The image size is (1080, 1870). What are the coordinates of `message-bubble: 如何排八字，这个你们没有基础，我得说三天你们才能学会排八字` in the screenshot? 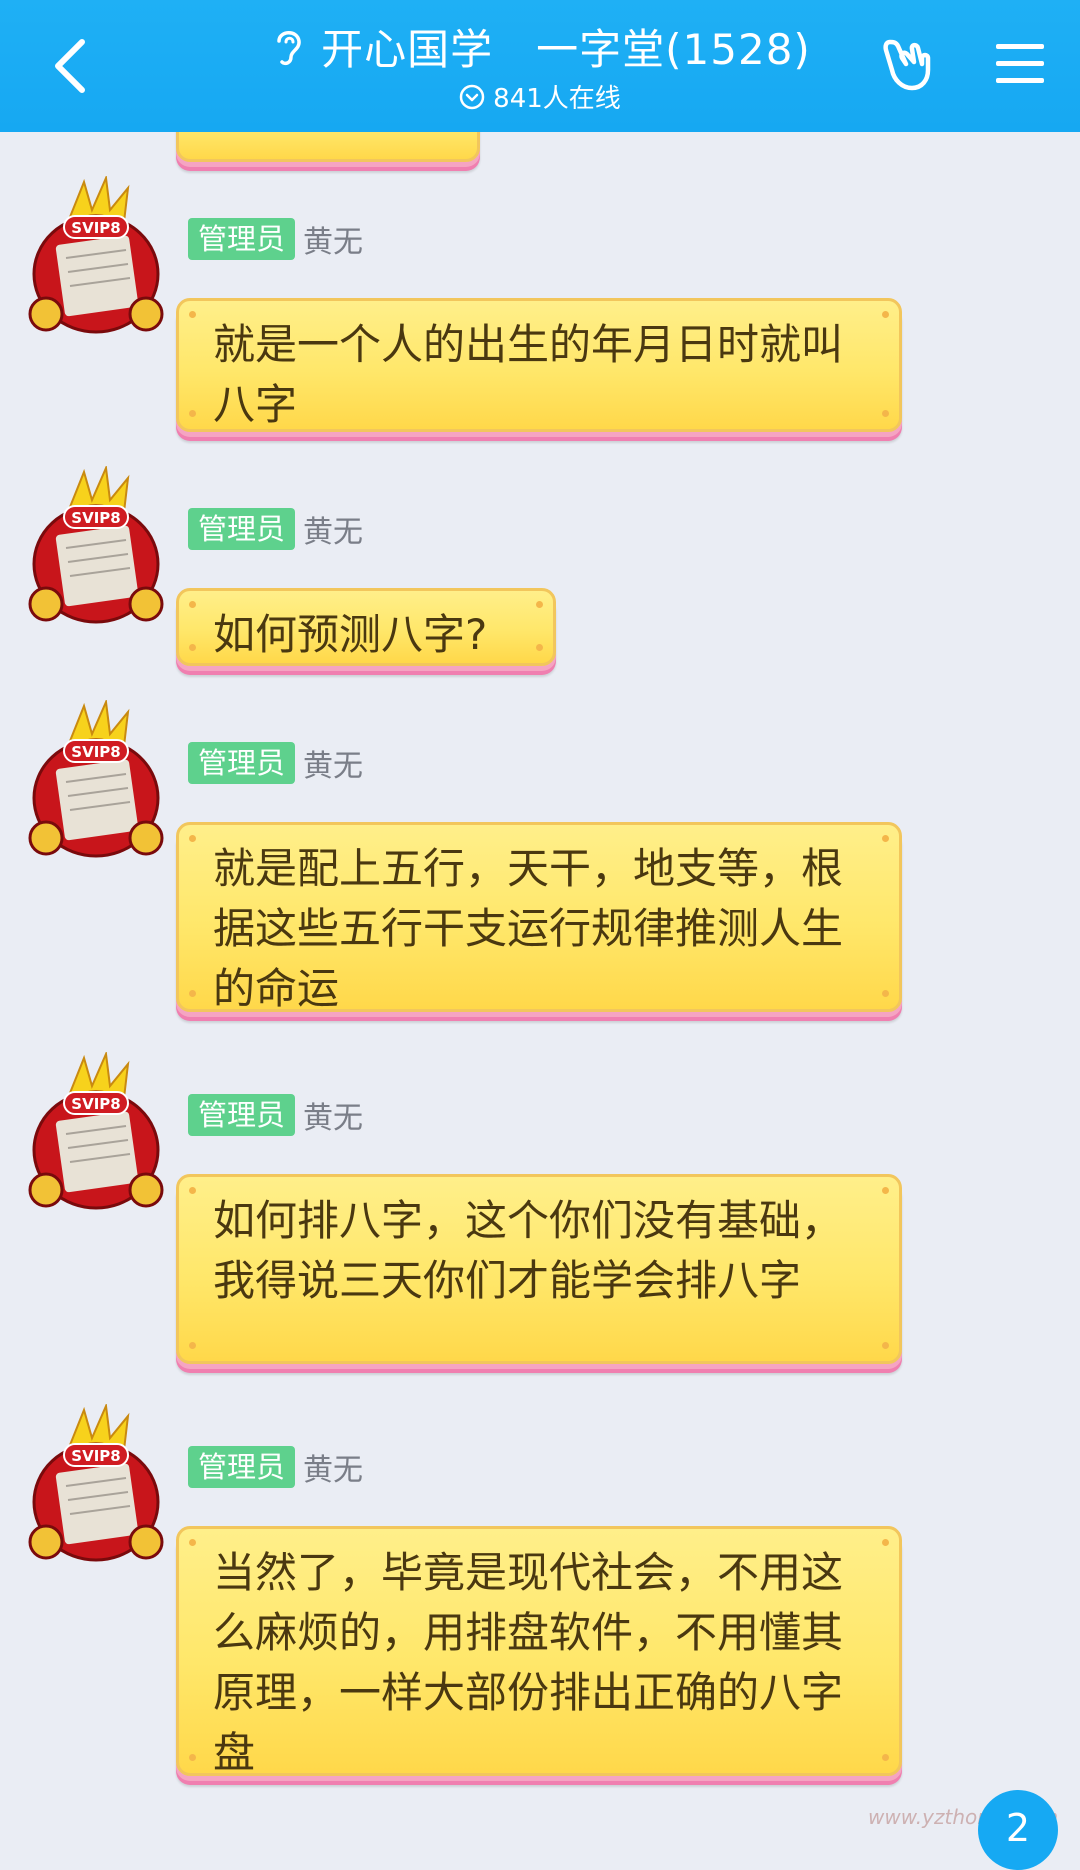 It's located at (539, 1269).